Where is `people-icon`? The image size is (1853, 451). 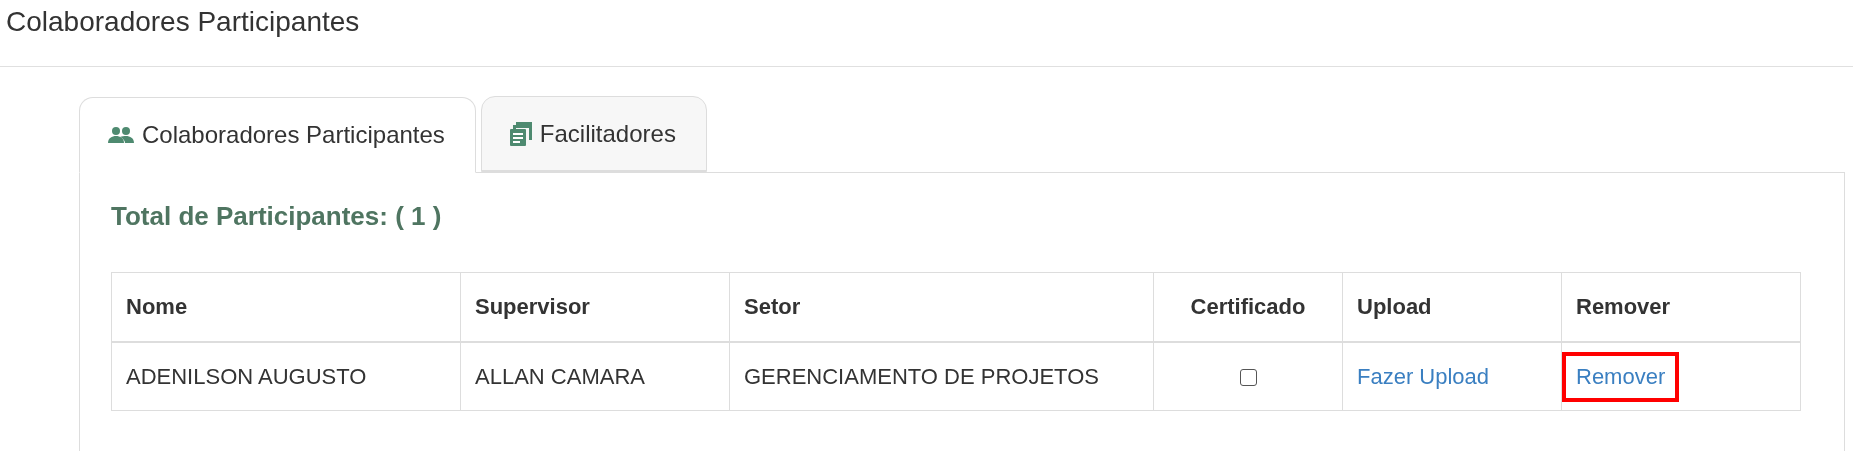
people-icon is located at coordinates (121, 135).